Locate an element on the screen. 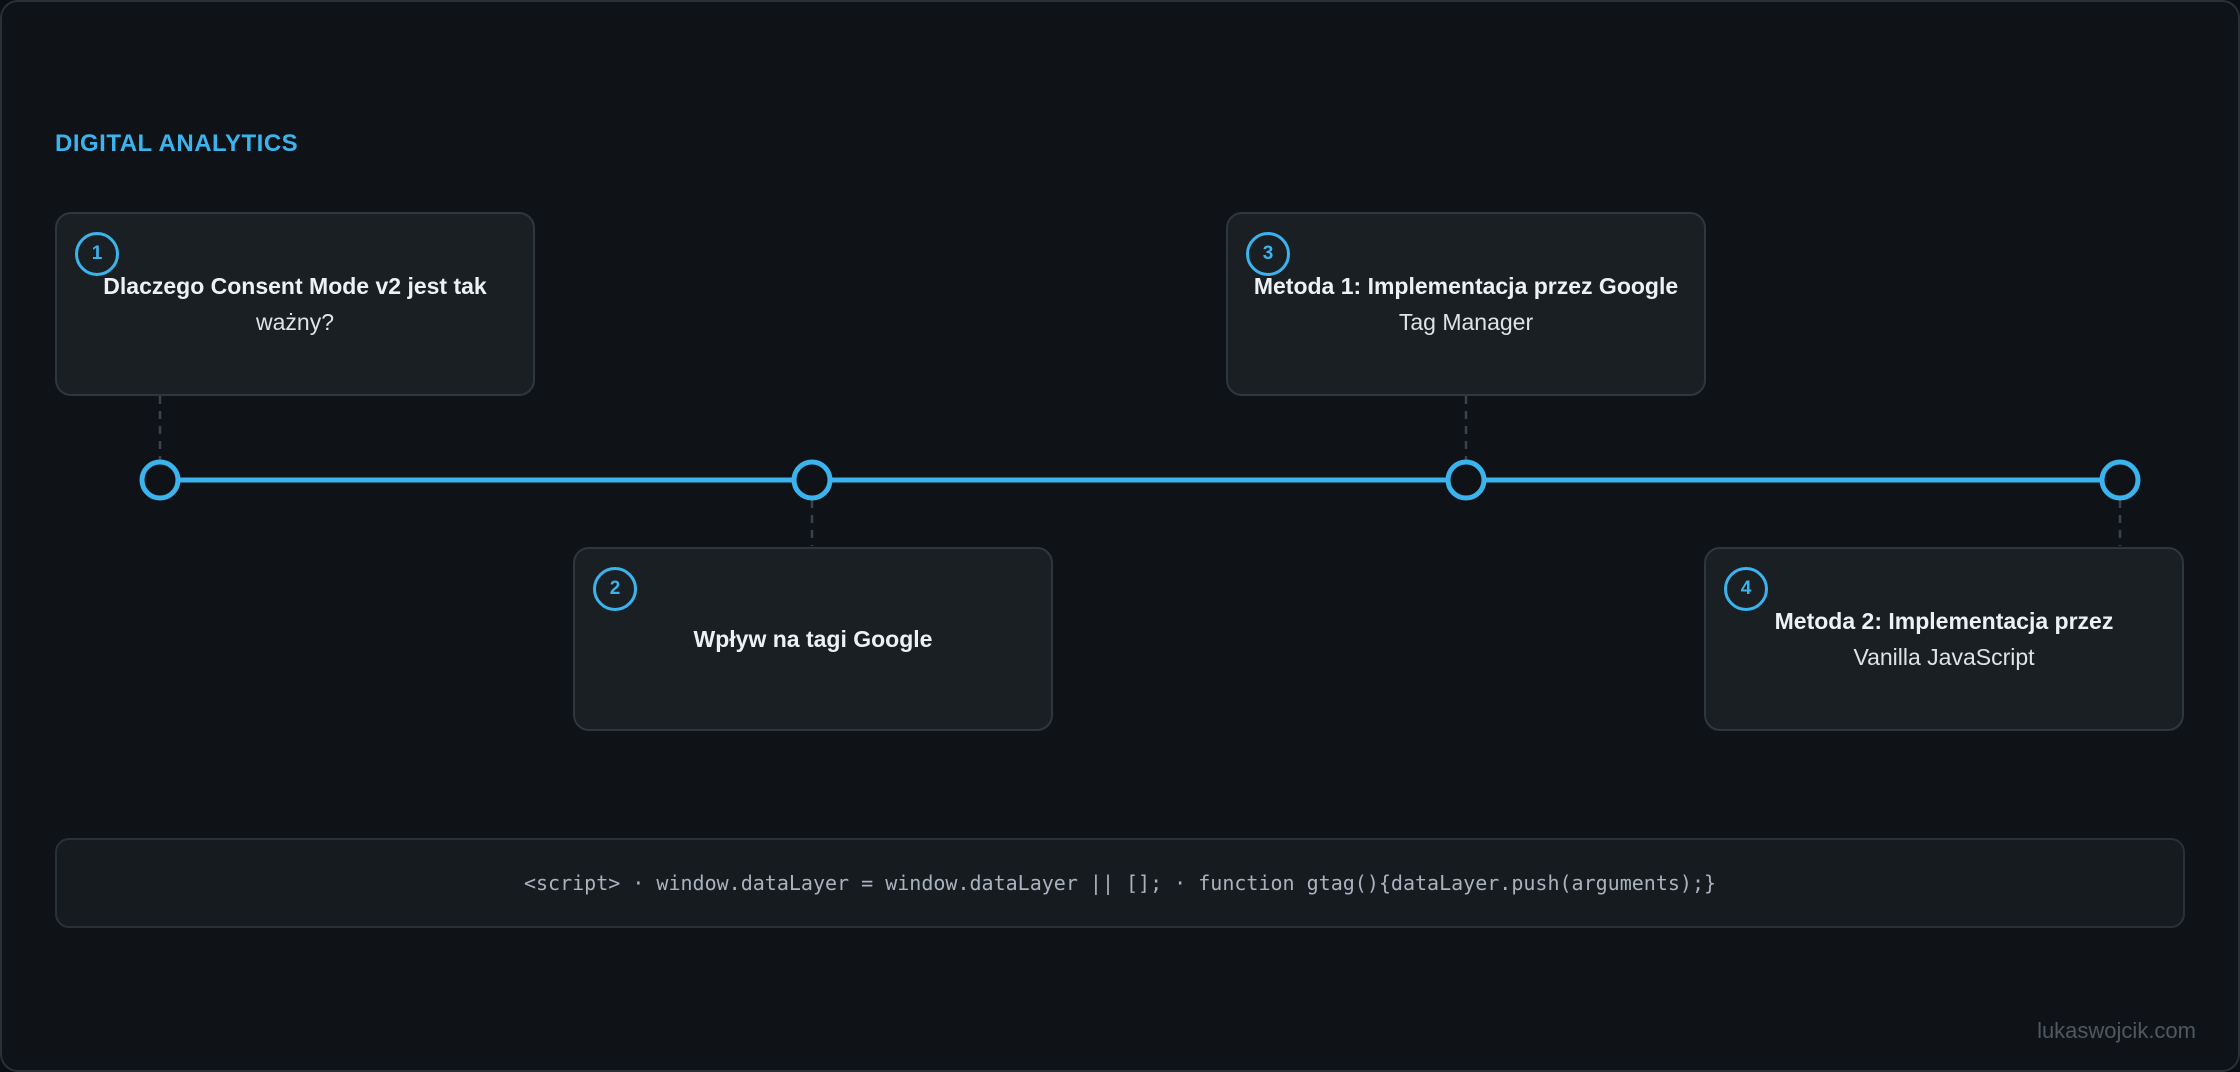 The width and height of the screenshot is (2240, 1072). step-card-2: 2 Wpływ na tagi Google is located at coordinates (813, 639).